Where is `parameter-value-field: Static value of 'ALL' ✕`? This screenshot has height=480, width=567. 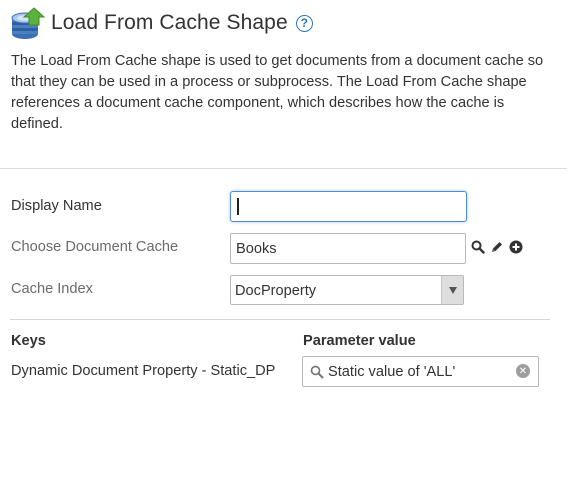 parameter-value-field: Static value of 'ALL' ✕ is located at coordinates (420, 371).